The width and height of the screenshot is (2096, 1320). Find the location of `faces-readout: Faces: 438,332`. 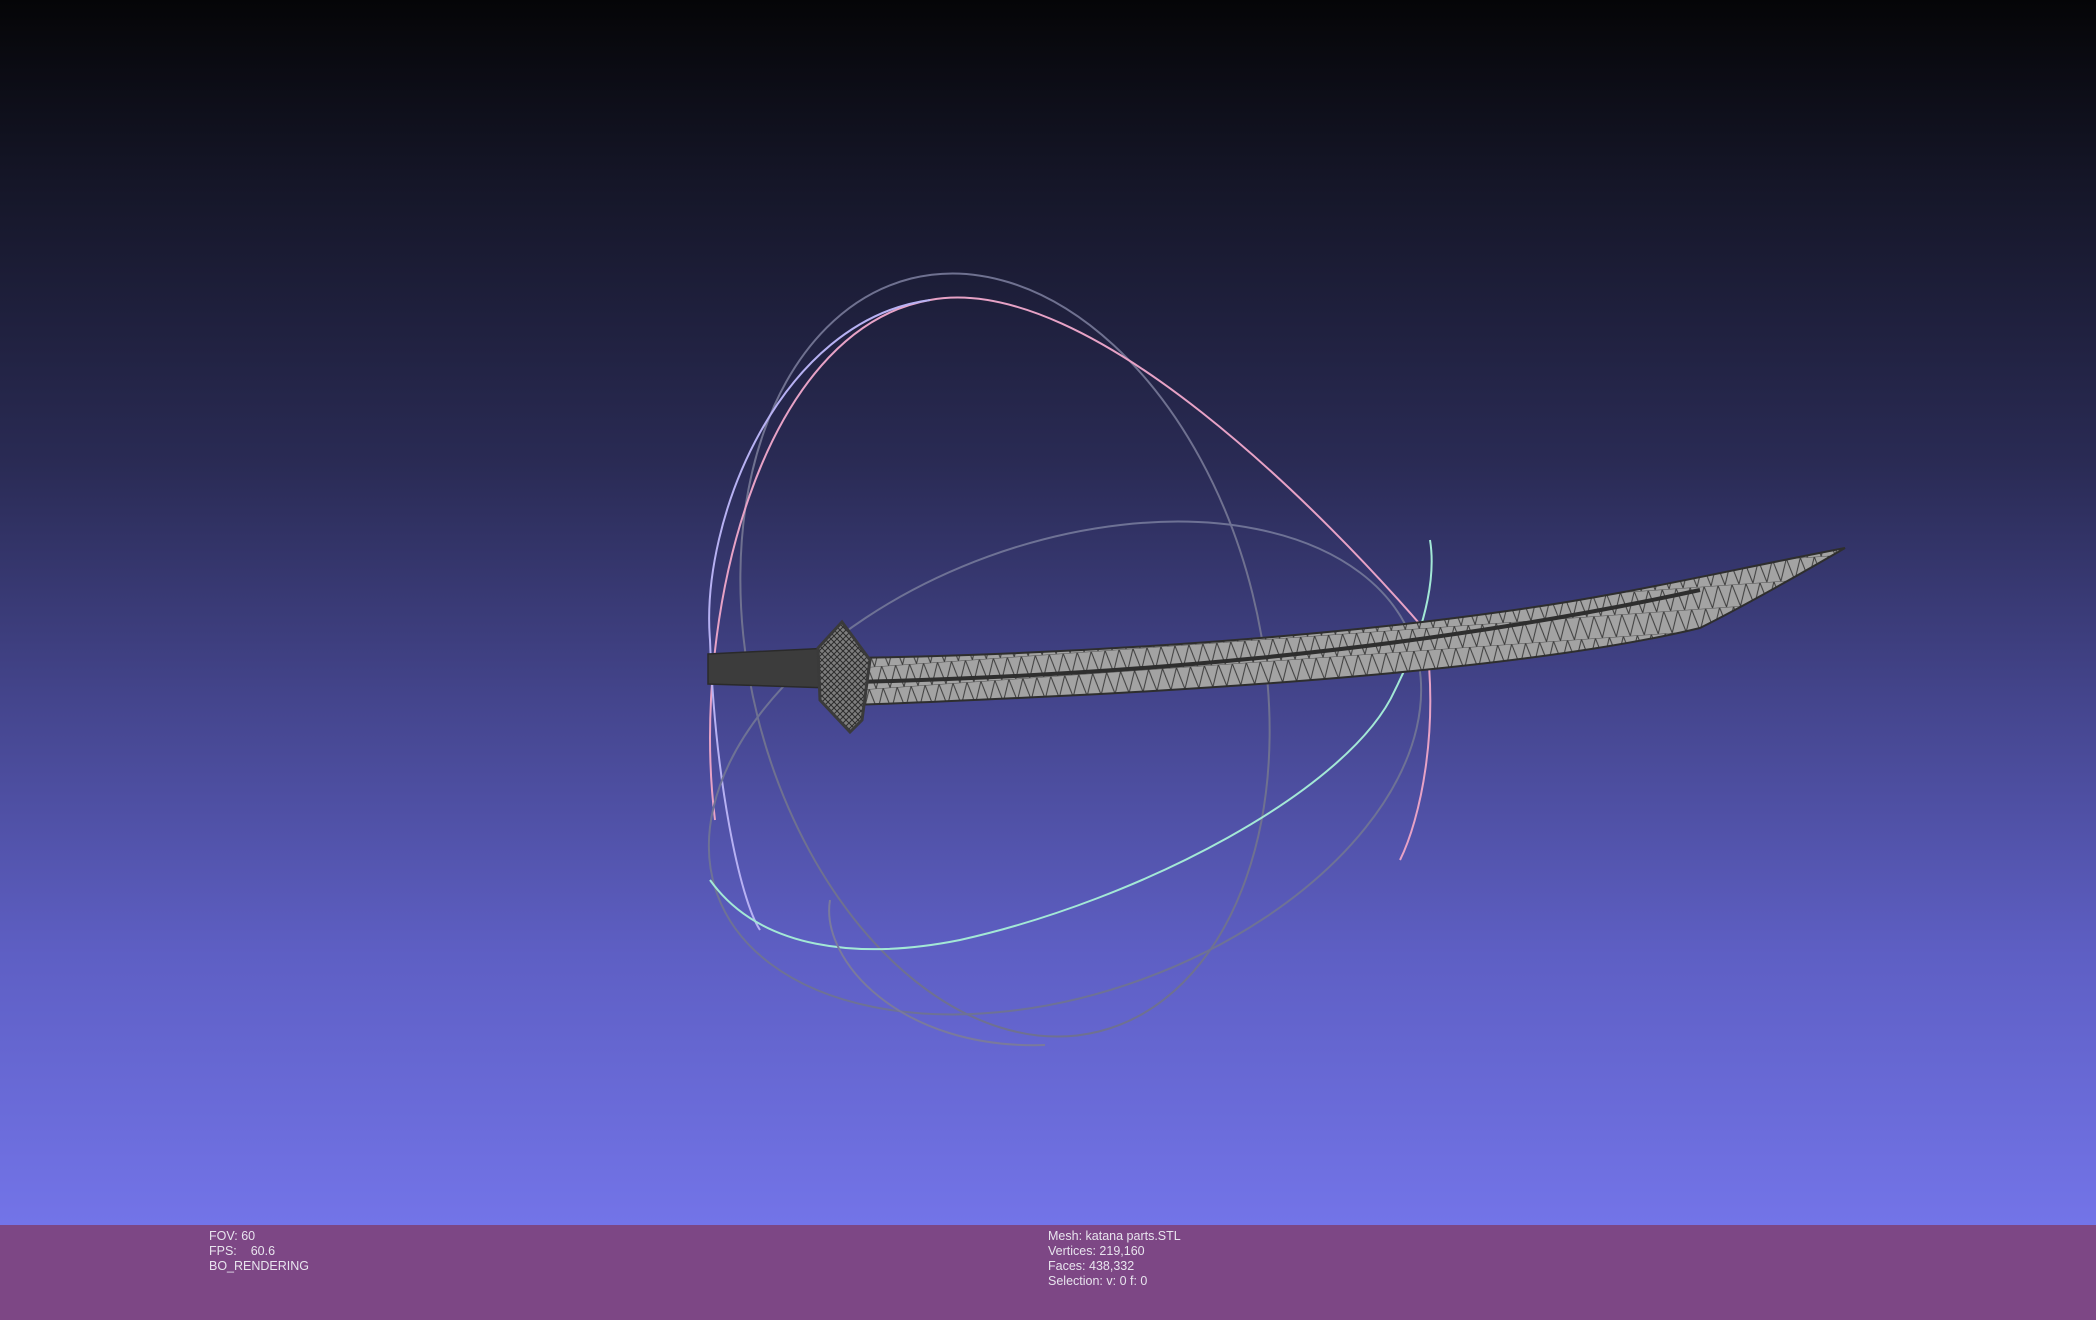

faces-readout: Faces: 438,332 is located at coordinates (1114, 1266).